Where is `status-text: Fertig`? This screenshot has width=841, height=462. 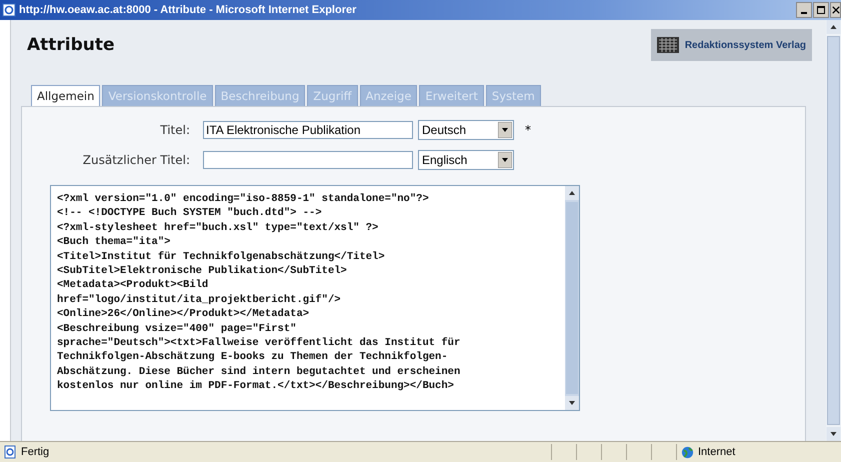 status-text: Fertig is located at coordinates (35, 452).